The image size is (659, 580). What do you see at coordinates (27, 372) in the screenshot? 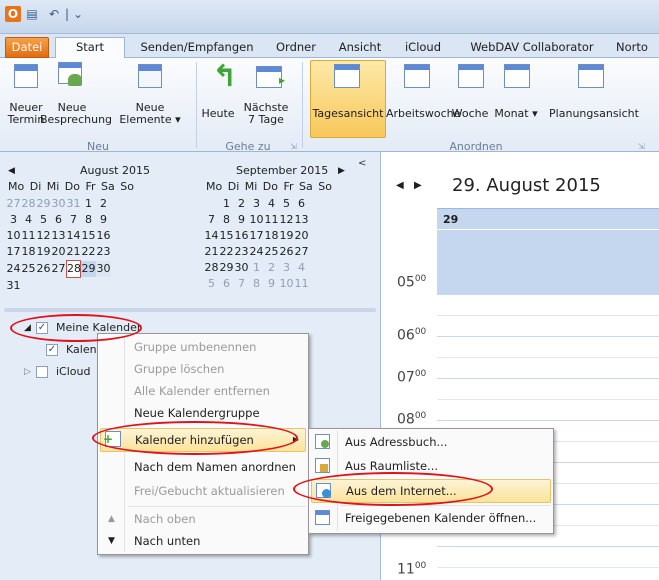
I see `collapse-arrow-icon: ▷` at bounding box center [27, 372].